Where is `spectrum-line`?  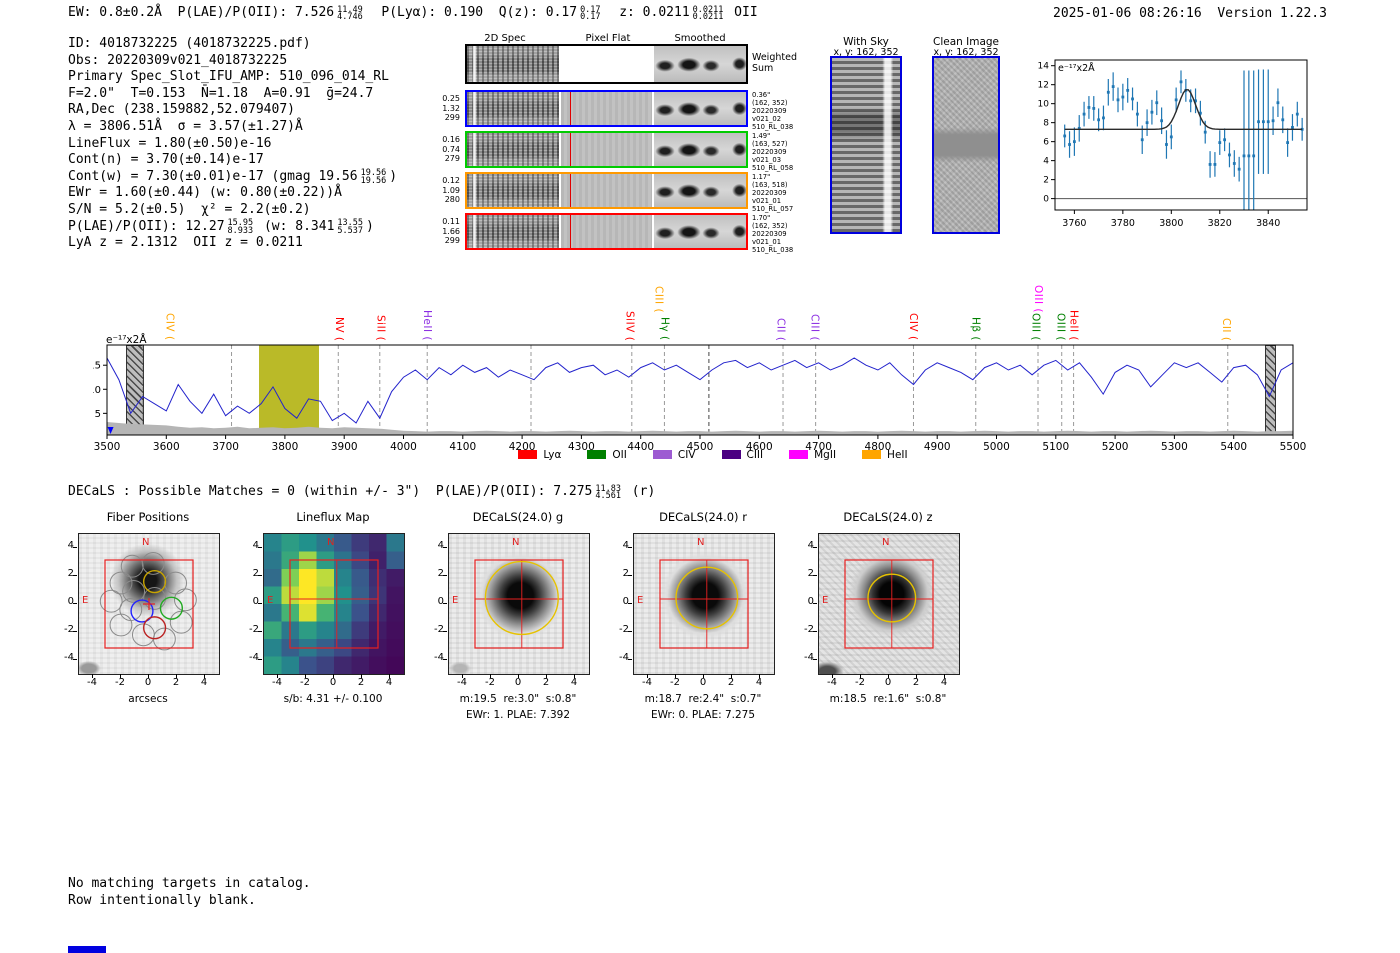 spectrum-line is located at coordinates (700, 390).